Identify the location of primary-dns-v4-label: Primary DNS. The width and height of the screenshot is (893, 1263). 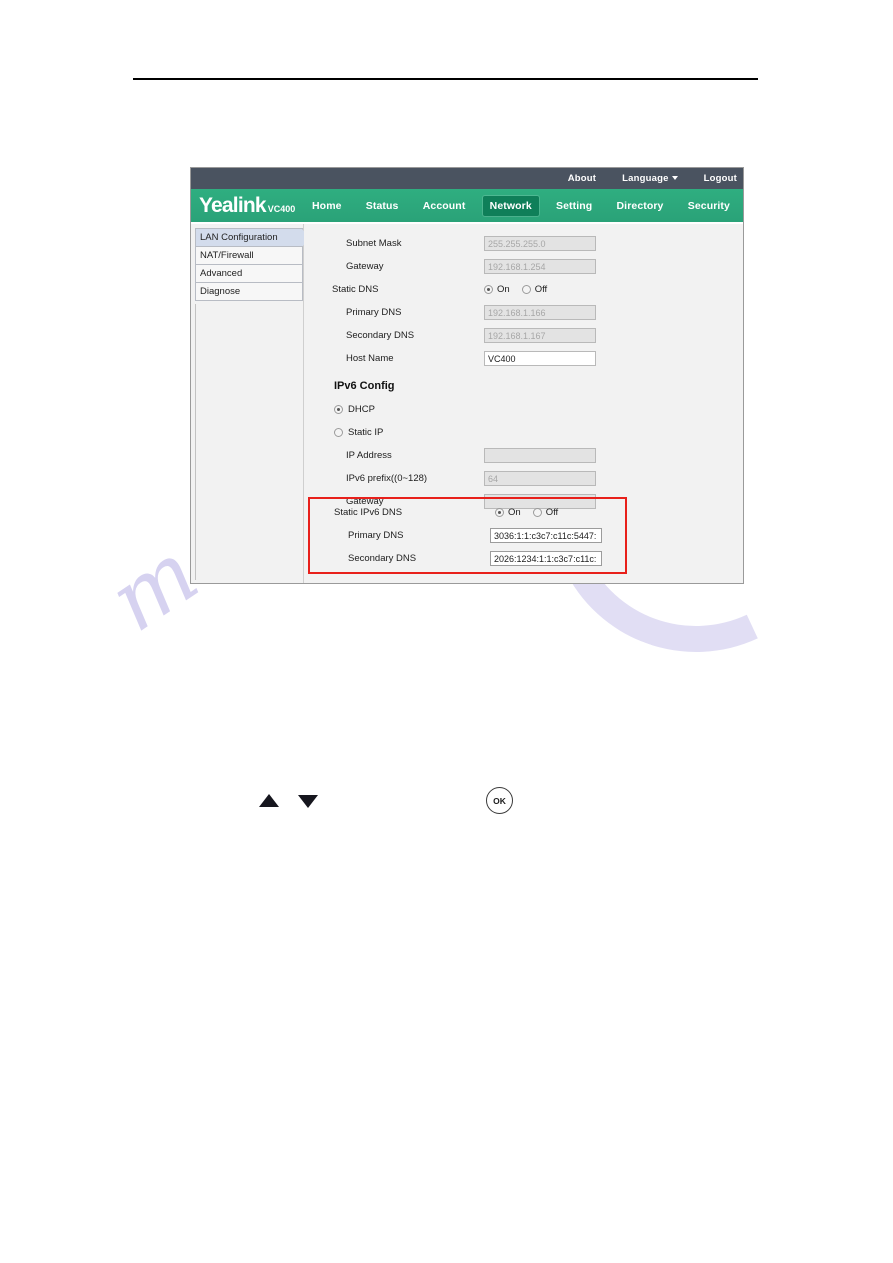
(374, 312).